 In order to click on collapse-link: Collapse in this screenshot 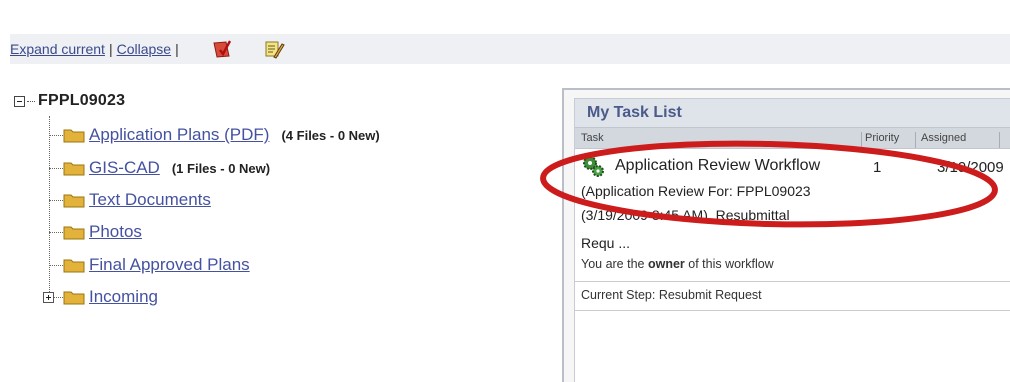, I will do `click(144, 49)`.